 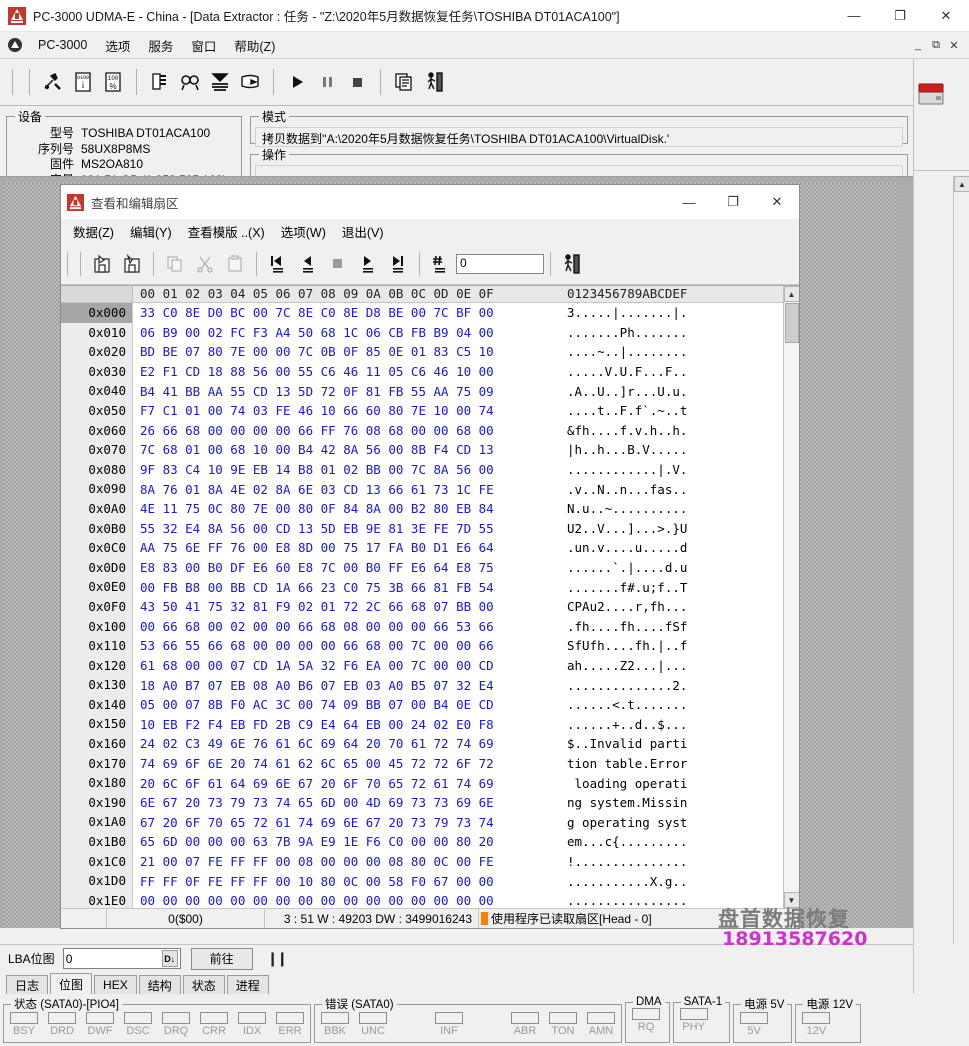 I want to click on mdi-horizontal-scrollbar, so click(x=456, y=936).